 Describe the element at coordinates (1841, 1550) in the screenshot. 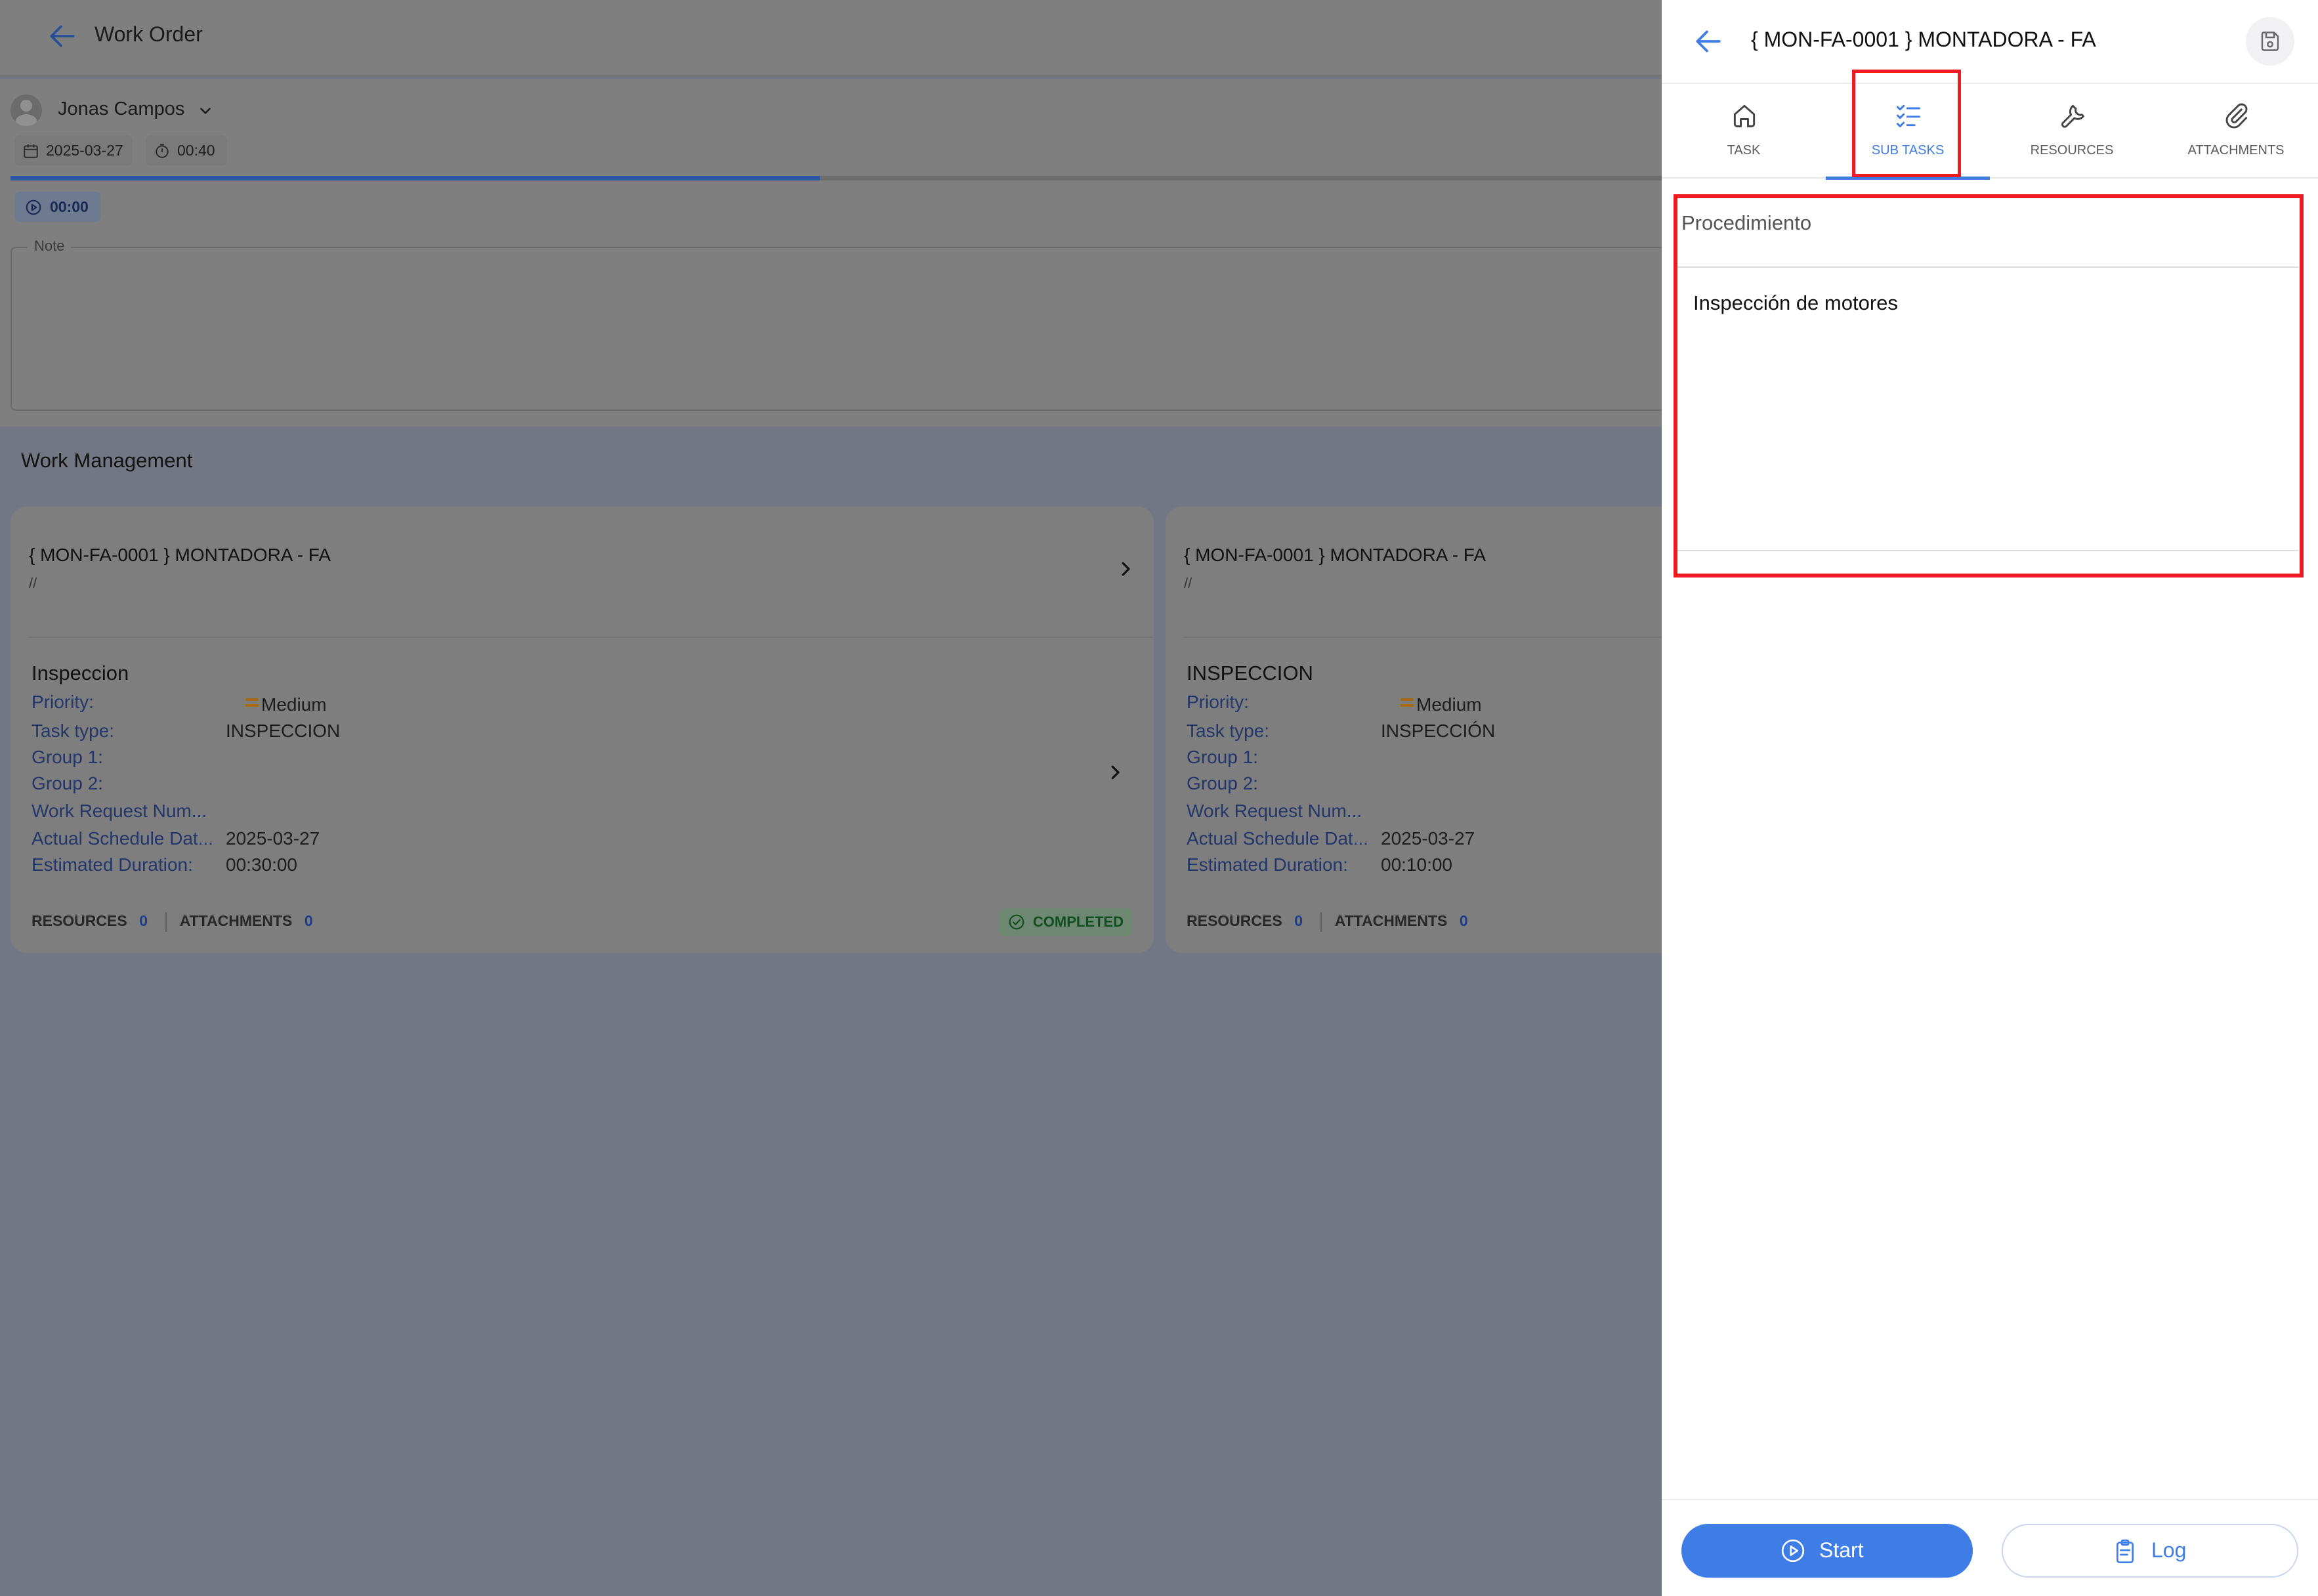

I see `start-label: Start` at that location.